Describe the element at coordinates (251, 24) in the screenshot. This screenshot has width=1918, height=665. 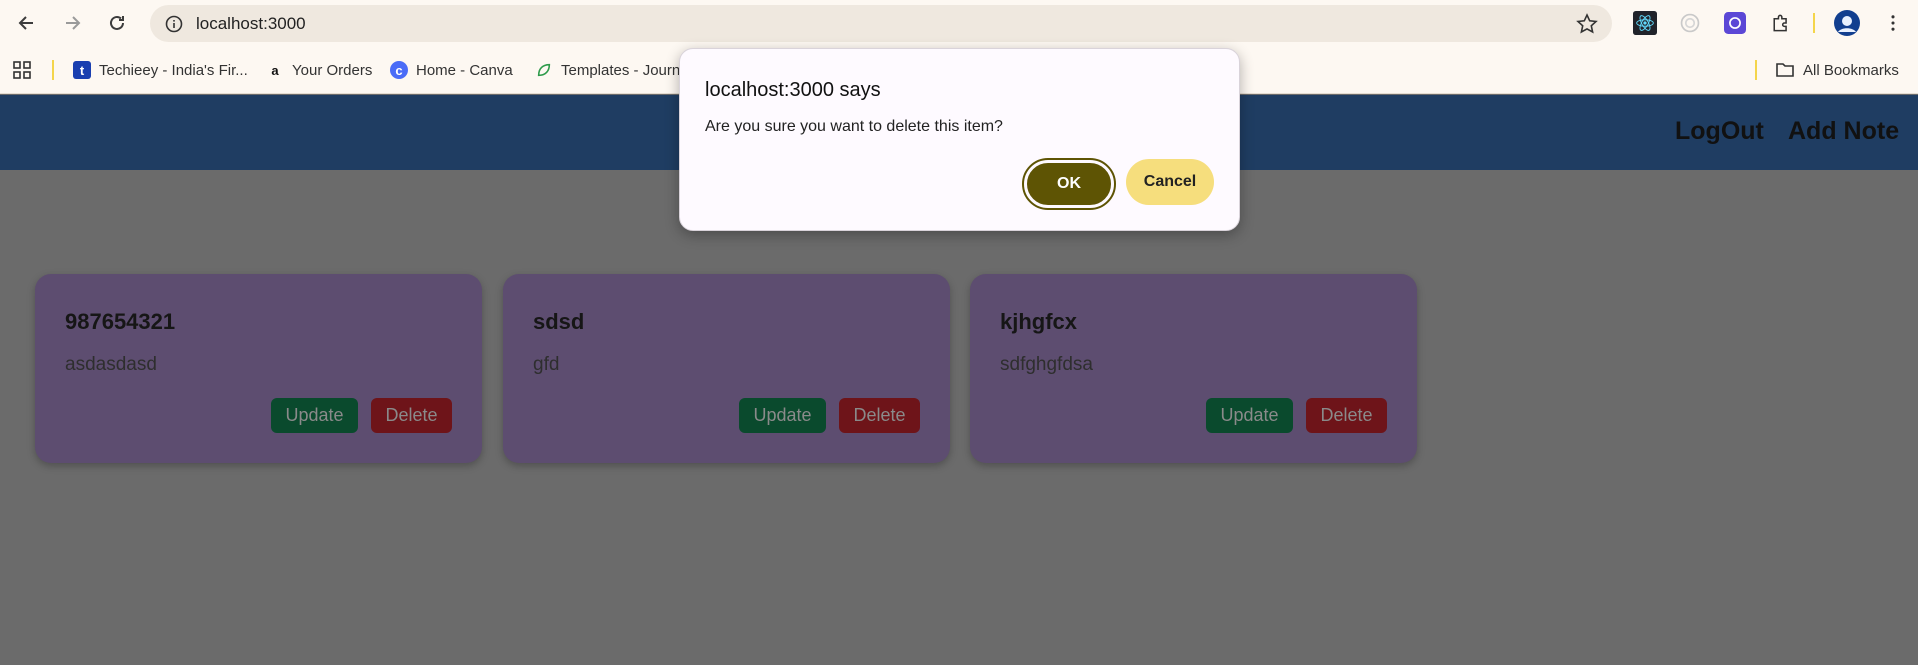
I see `url-text: localhost:3000` at that location.